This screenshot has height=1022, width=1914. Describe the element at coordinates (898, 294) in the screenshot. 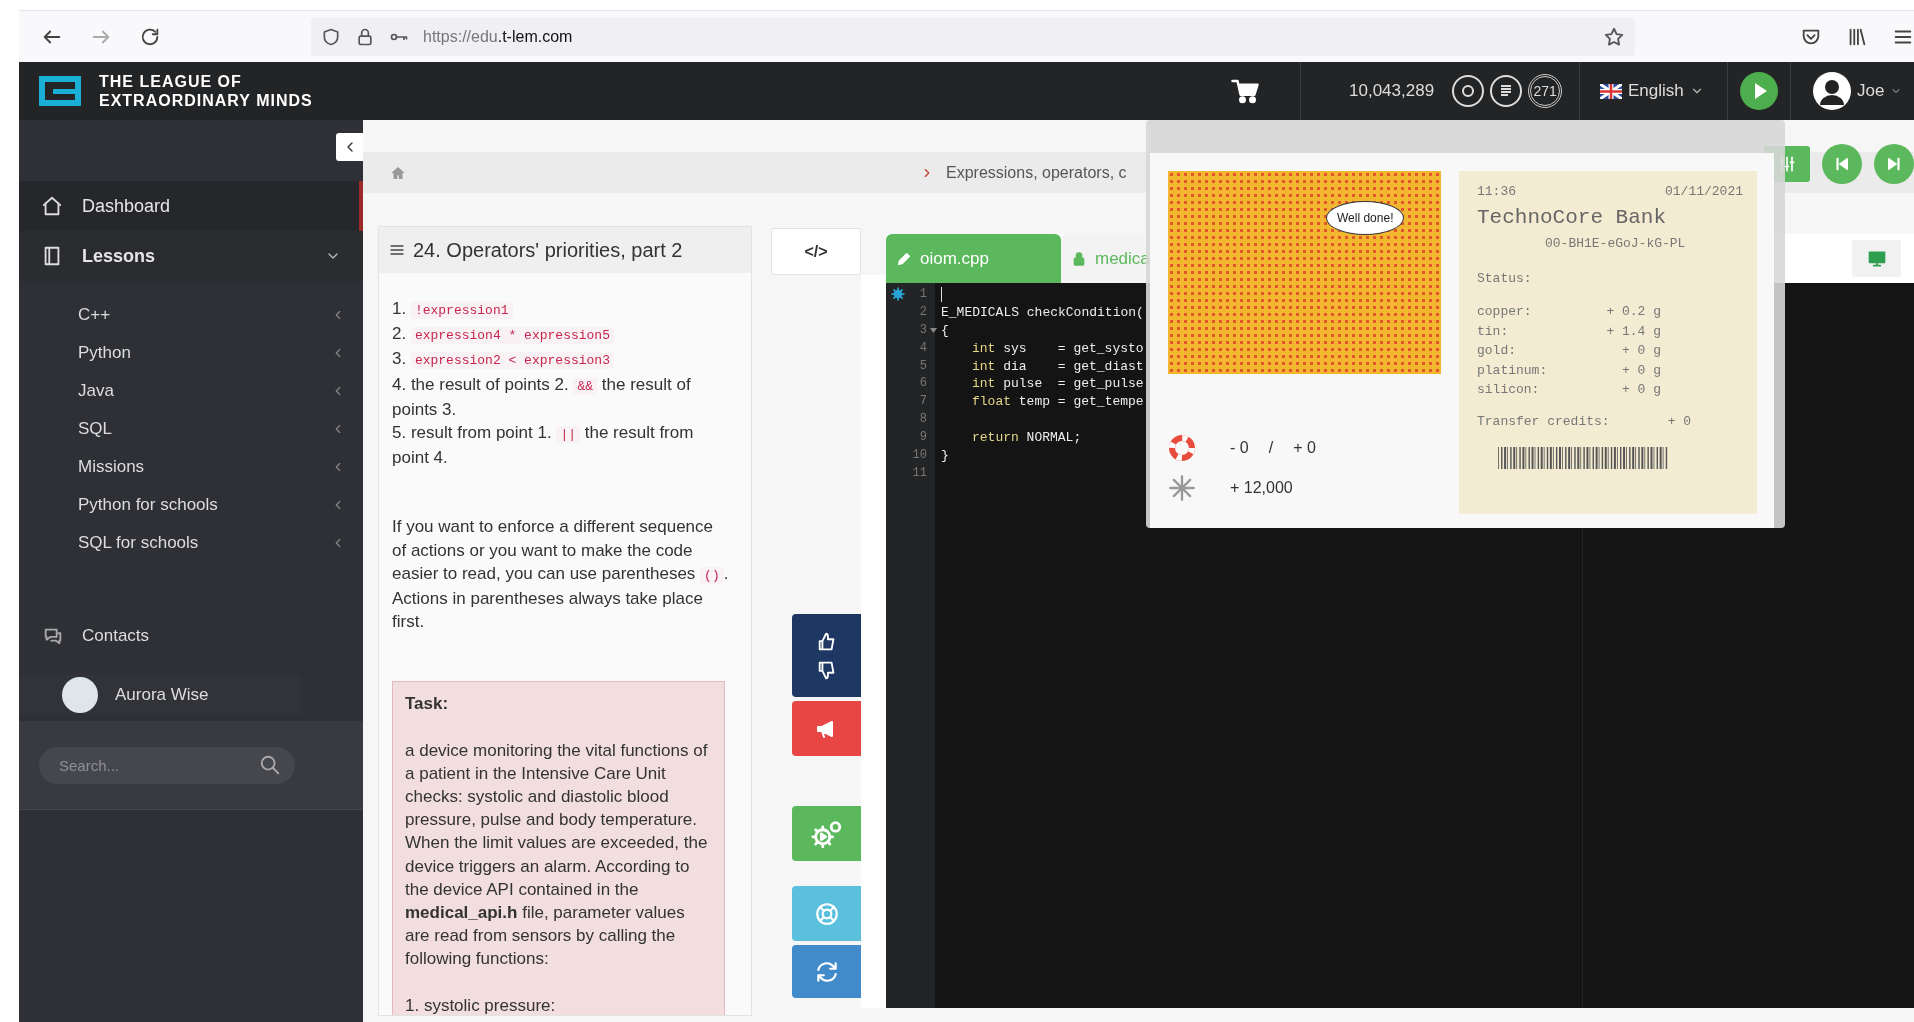

I see `gear-icon` at that location.